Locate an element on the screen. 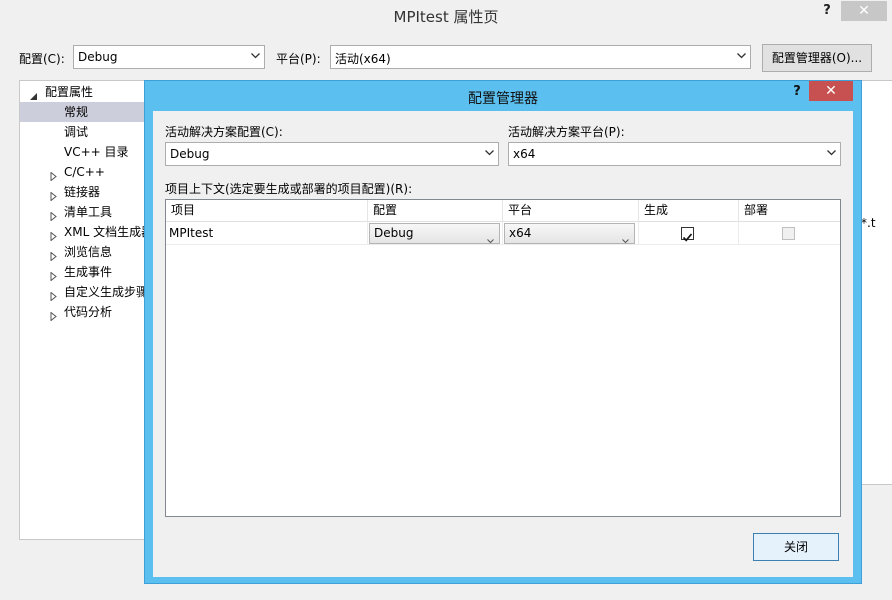 The width and height of the screenshot is (892, 600). tree-item-vc-directories: VC++ 目录 is located at coordinates (83, 152).